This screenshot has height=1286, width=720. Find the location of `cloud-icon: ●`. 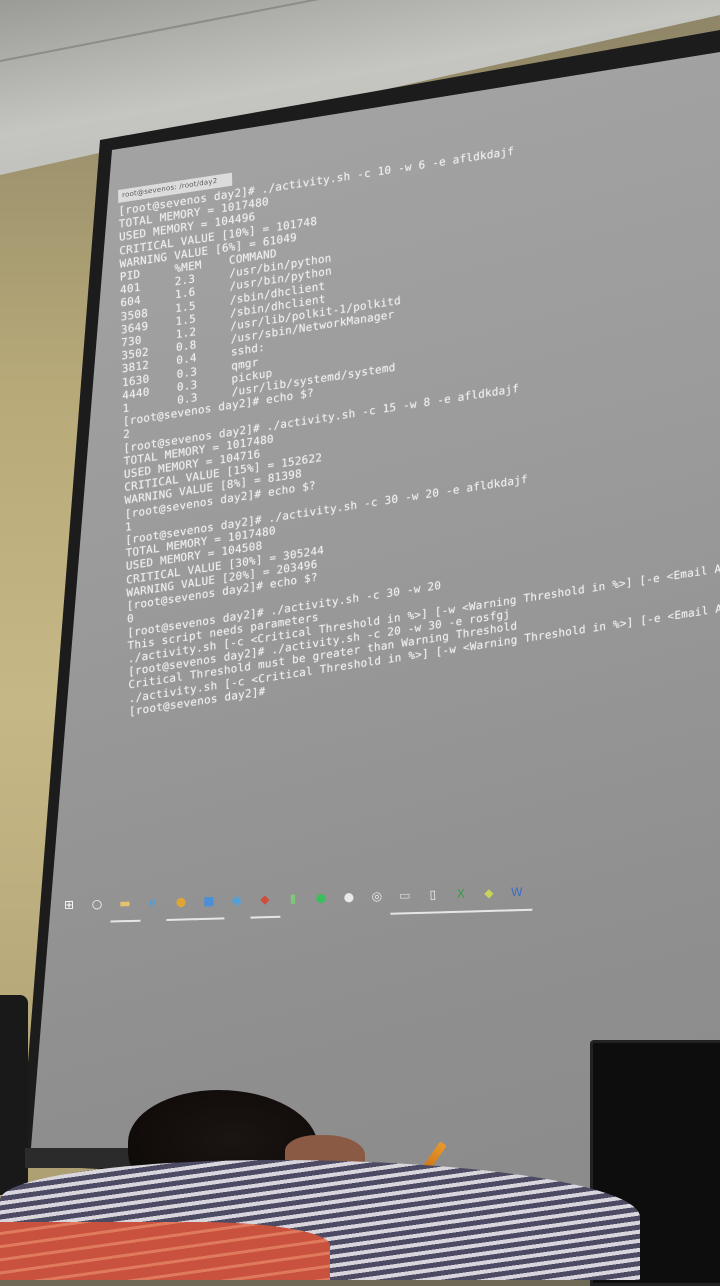

cloud-icon: ● is located at coordinates (349, 897).